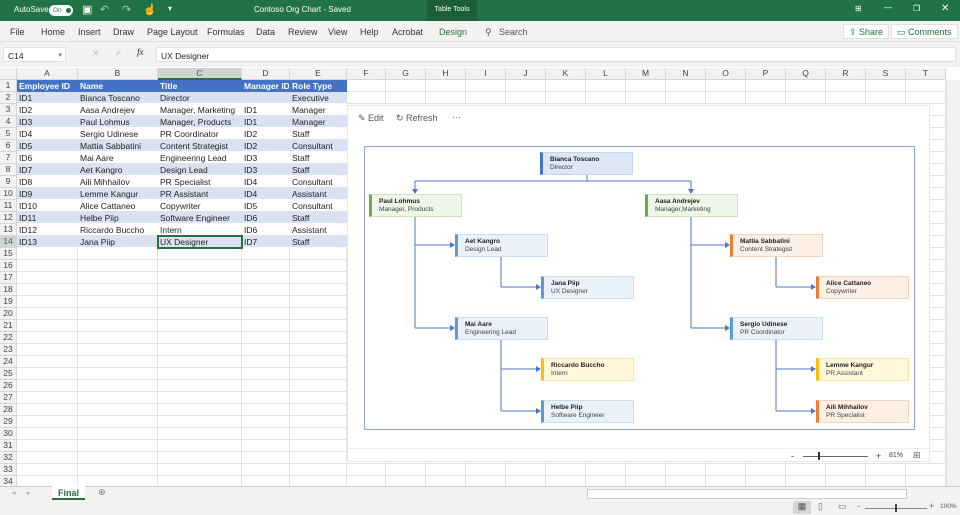 Image resolution: width=960 pixels, height=515 pixels. Describe the element at coordinates (862, 411) in the screenshot. I see `org-node: Aili Mihhailov PR Specialist` at that location.